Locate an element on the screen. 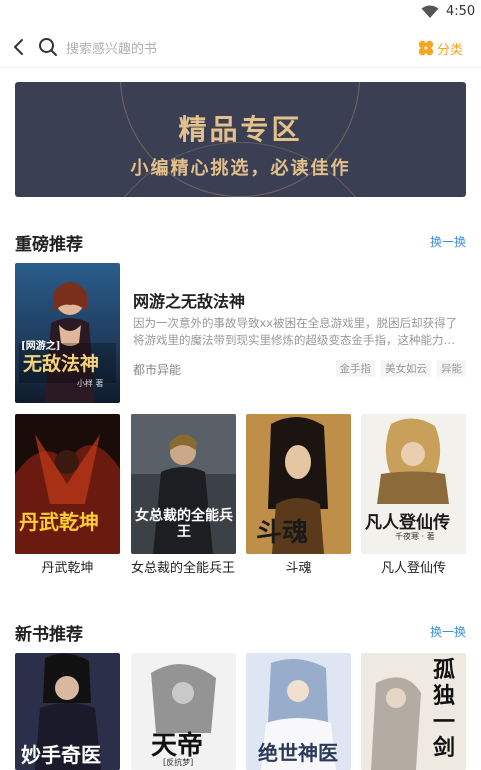 This screenshot has width=481, height=770. book-cover: 妙手奇医 is located at coordinates (67, 711).